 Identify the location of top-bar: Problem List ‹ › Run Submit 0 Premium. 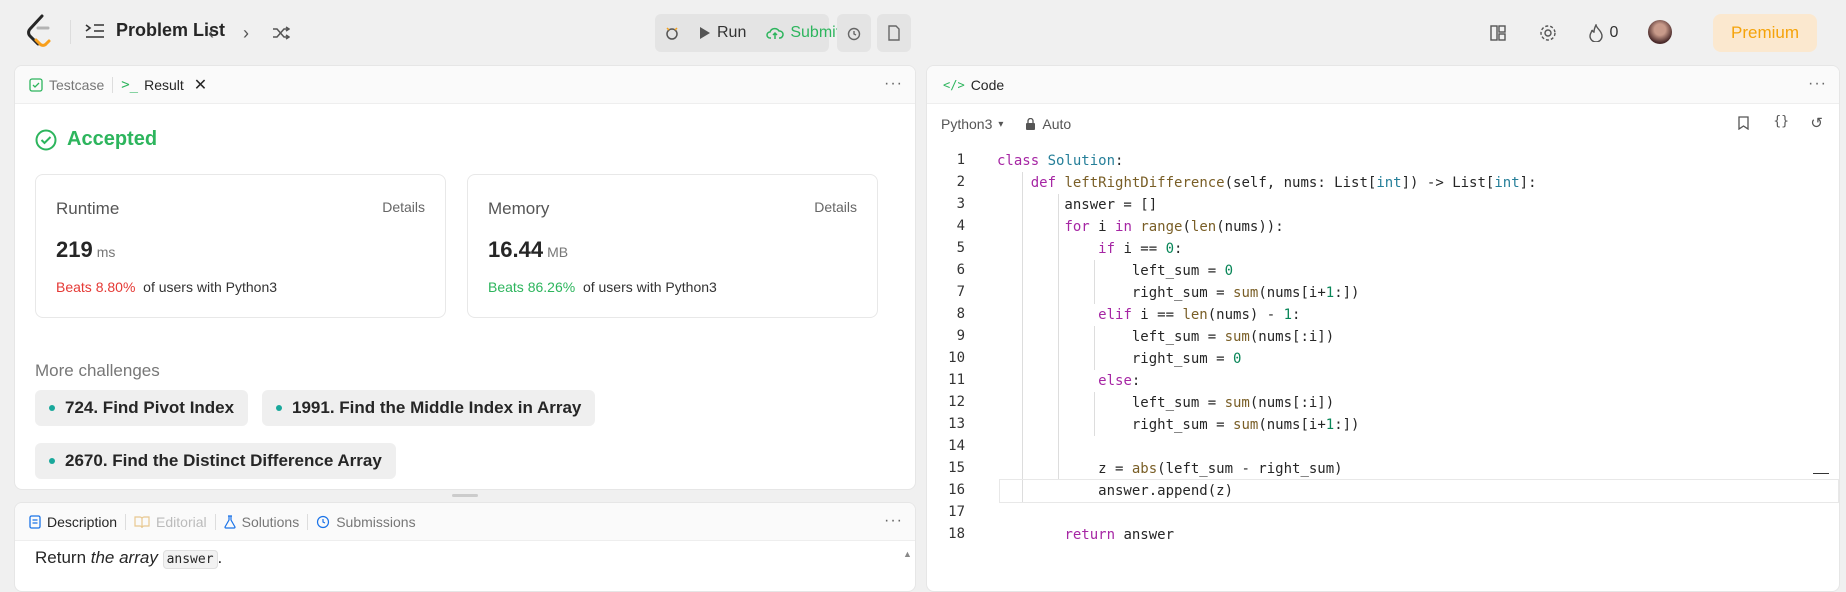
(923, 32).